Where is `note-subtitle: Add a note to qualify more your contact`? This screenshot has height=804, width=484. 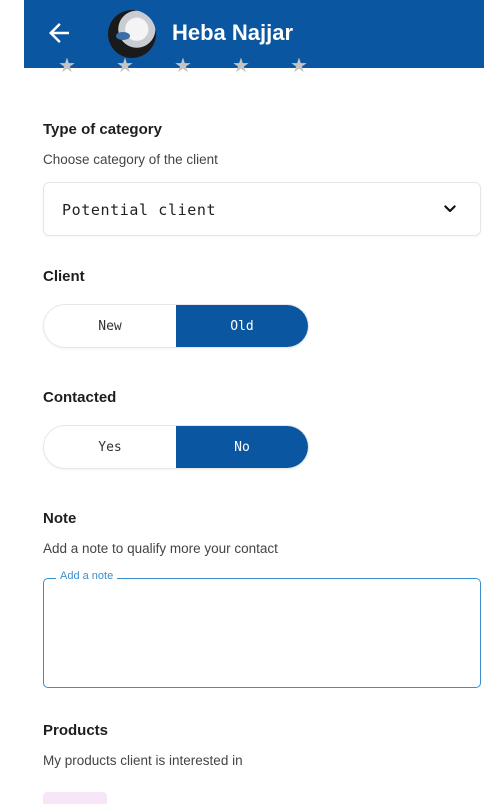
note-subtitle: Add a note to qualify more your contact is located at coordinates (160, 548).